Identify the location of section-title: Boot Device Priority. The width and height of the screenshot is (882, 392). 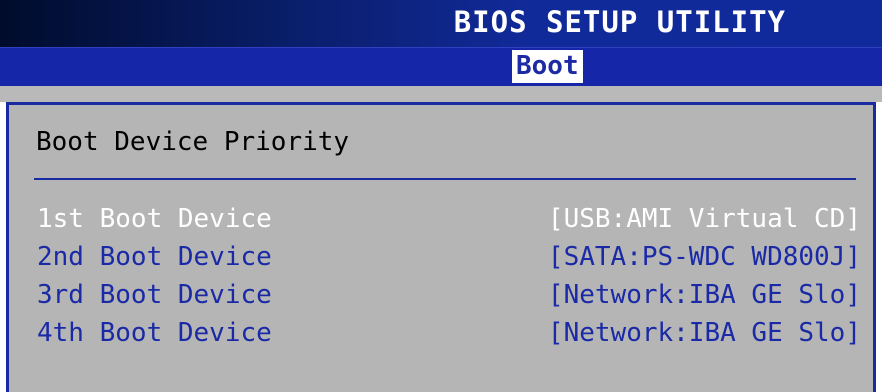
(193, 142).